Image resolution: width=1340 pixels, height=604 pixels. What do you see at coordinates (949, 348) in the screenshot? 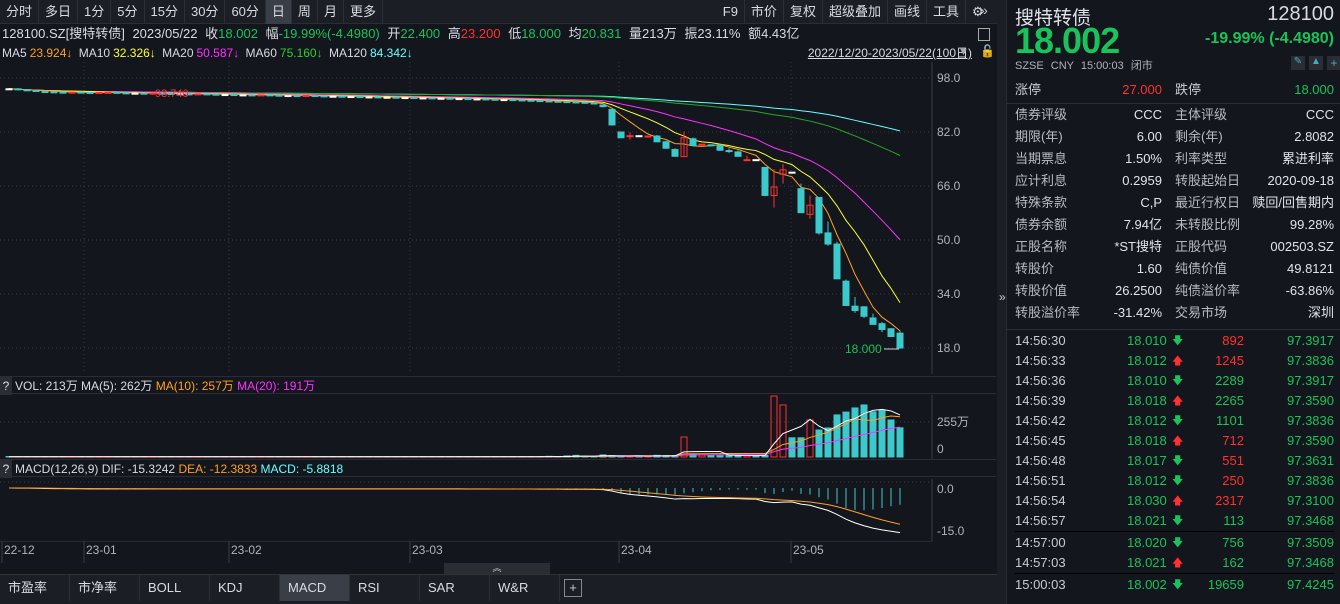
I see `price-tick-label: 18.0` at bounding box center [949, 348].